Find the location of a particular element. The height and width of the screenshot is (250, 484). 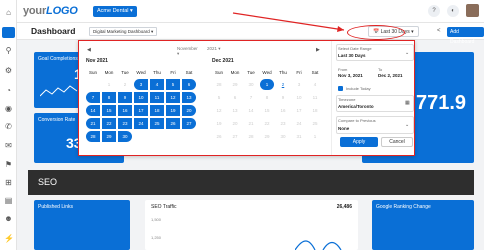

seo-traffic-card: SEO Traffic 26,486 1,500 1,250 is located at coordinates (251, 225).